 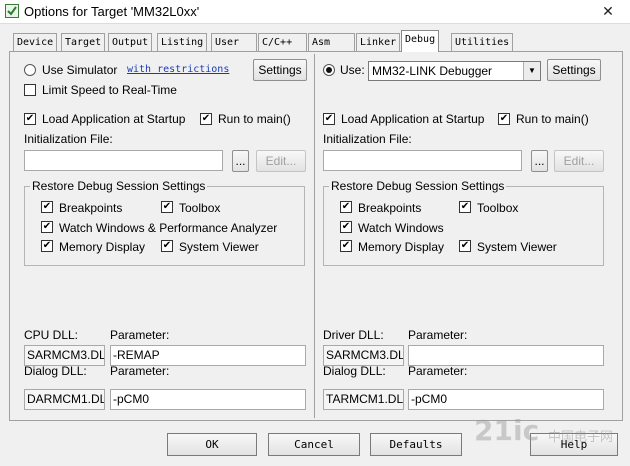 I want to click on right-run-to-main-label: Run to main(), so click(x=552, y=119).